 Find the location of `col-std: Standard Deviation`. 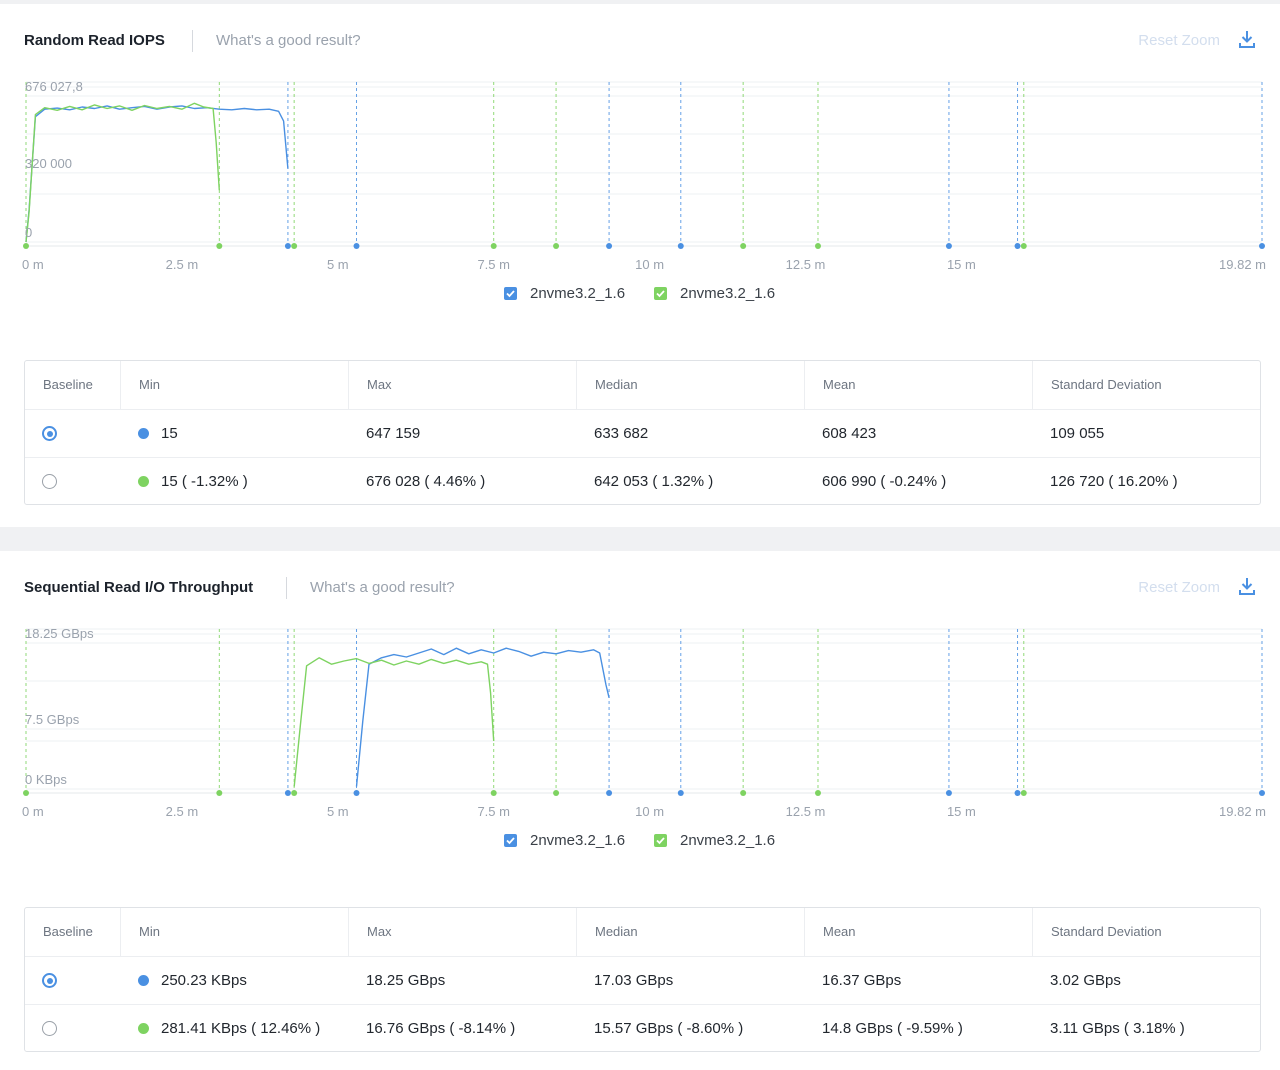

col-std: Standard Deviation is located at coordinates (1146, 932).